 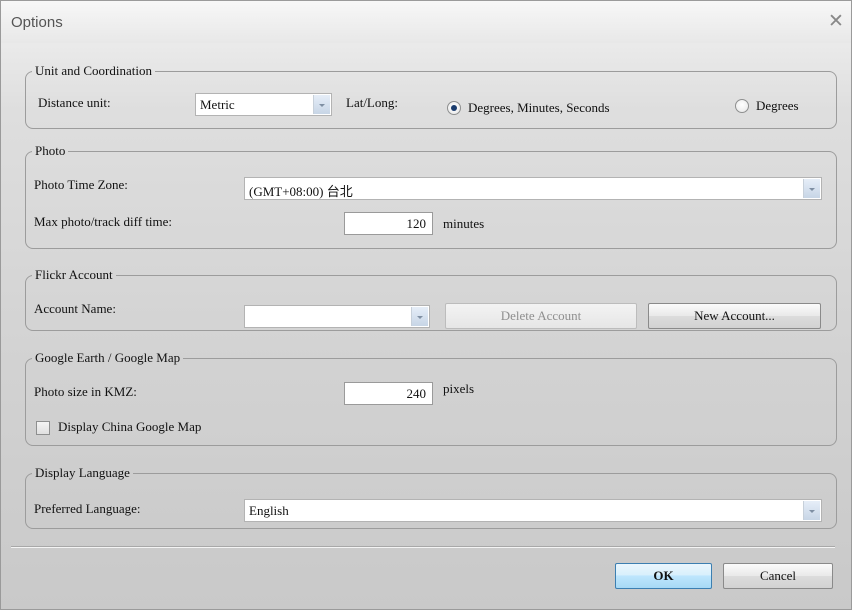 I want to click on preferred-language-value: English, so click(x=269, y=510).